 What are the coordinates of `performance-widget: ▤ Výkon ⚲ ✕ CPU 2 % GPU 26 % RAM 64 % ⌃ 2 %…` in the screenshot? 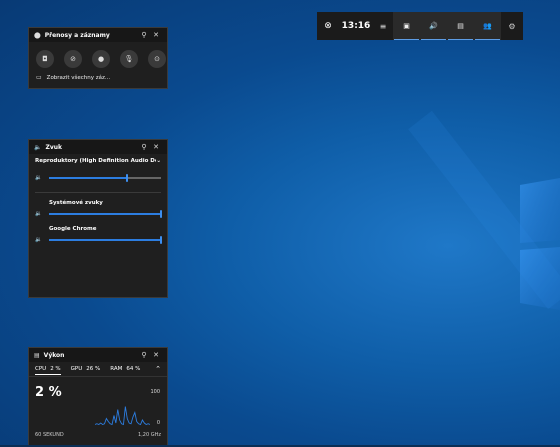 It's located at (98, 397).